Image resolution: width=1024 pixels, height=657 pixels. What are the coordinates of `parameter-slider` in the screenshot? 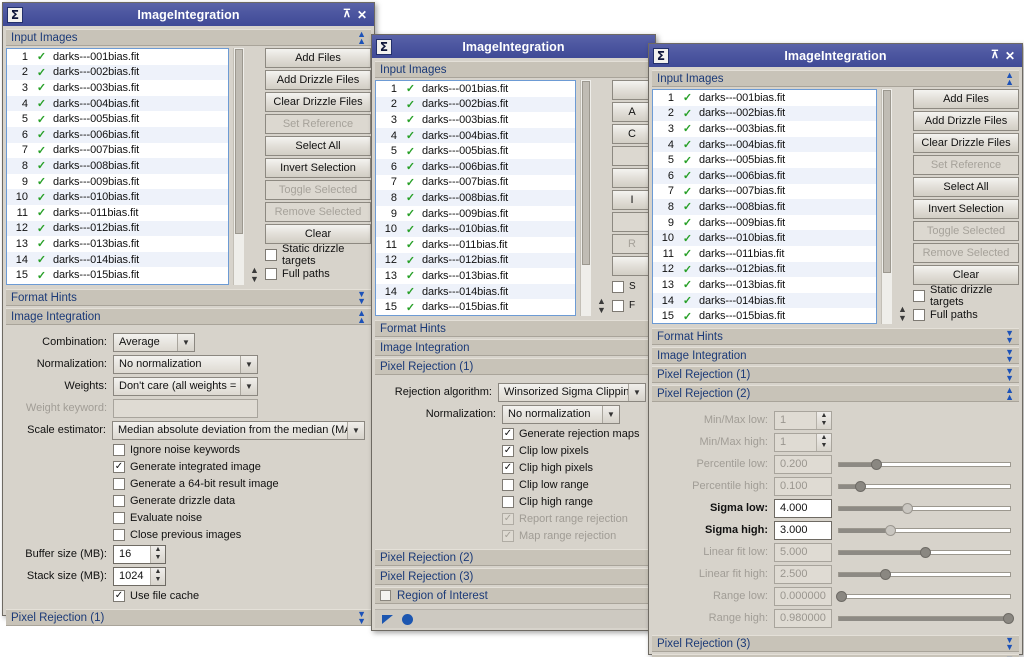 It's located at (924, 530).